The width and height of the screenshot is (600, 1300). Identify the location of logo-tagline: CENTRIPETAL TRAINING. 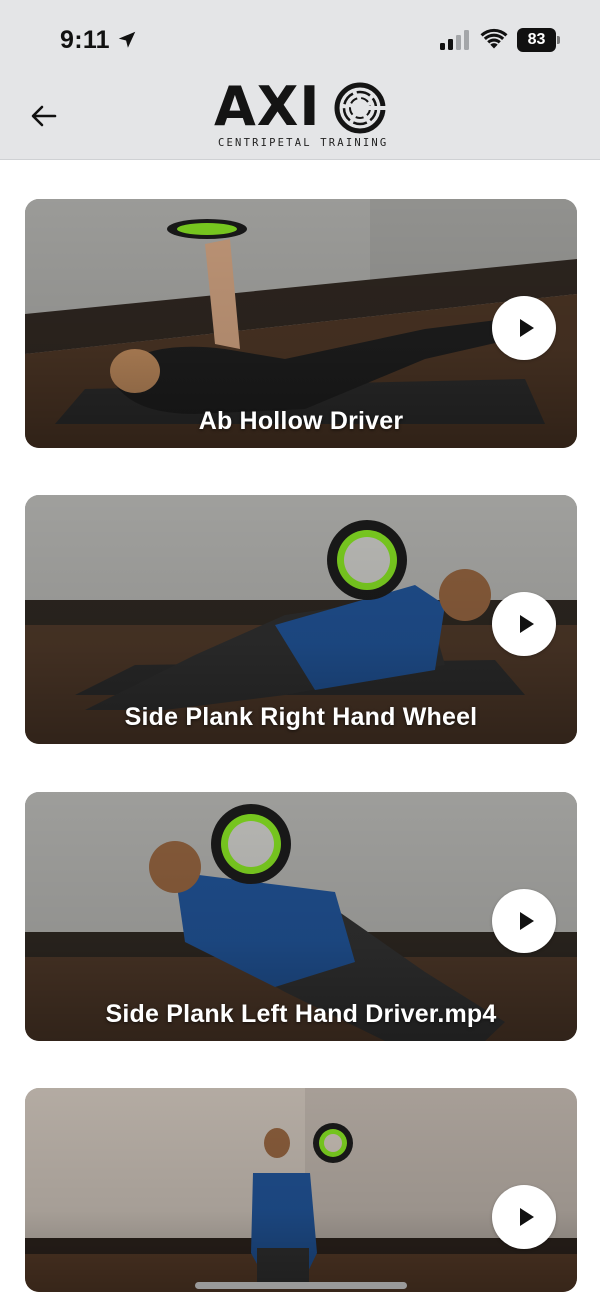
(303, 143).